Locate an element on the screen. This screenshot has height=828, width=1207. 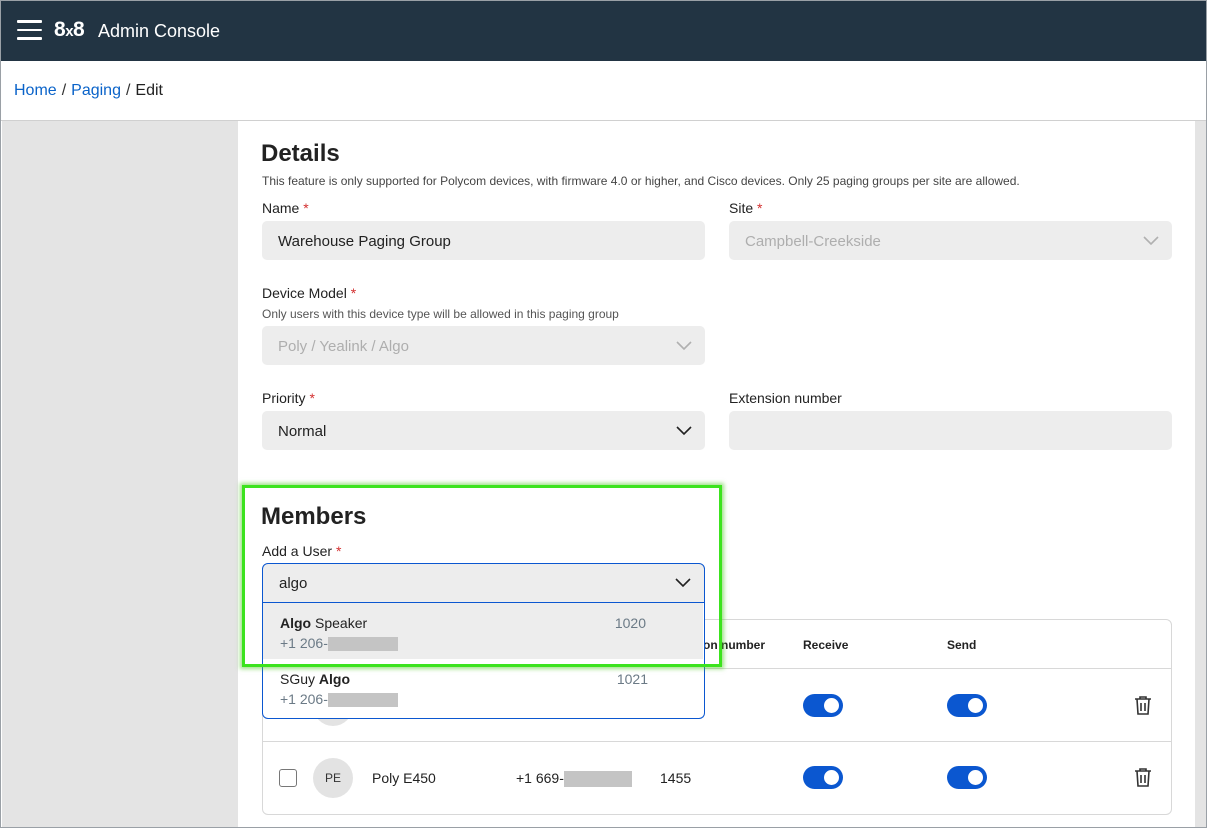
brand-logo: 8x8 is located at coordinates (69, 29).